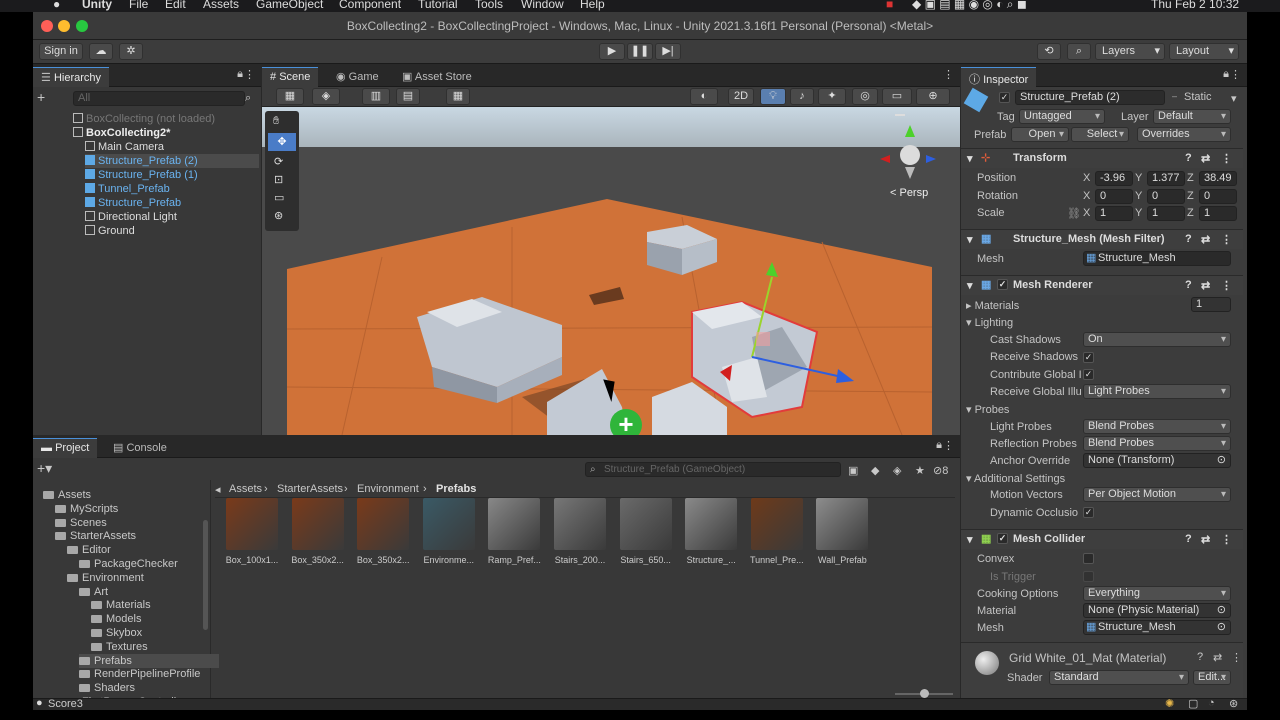  What do you see at coordinates (1204, 51) in the screenshot?
I see `layout-dropdown: Layout ▾` at bounding box center [1204, 51].